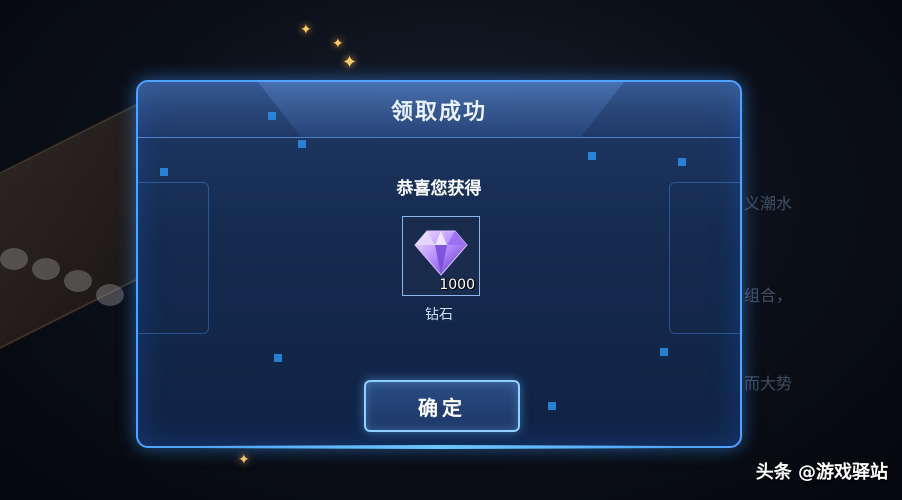  What do you see at coordinates (70, 293) in the screenshot?
I see `background-pieces` at bounding box center [70, 293].